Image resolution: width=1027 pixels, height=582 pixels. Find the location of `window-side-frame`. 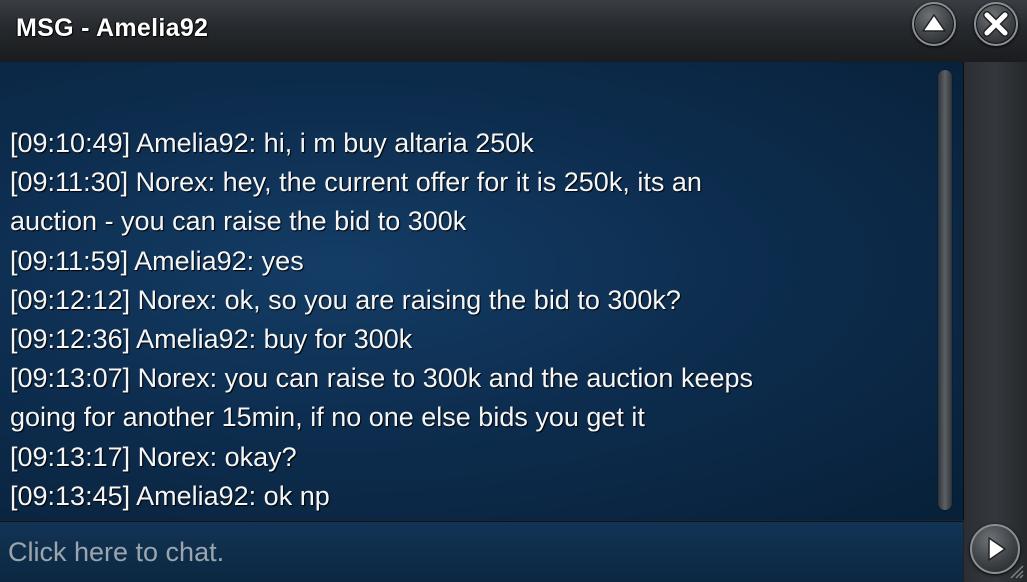

window-side-frame is located at coordinates (995, 322).